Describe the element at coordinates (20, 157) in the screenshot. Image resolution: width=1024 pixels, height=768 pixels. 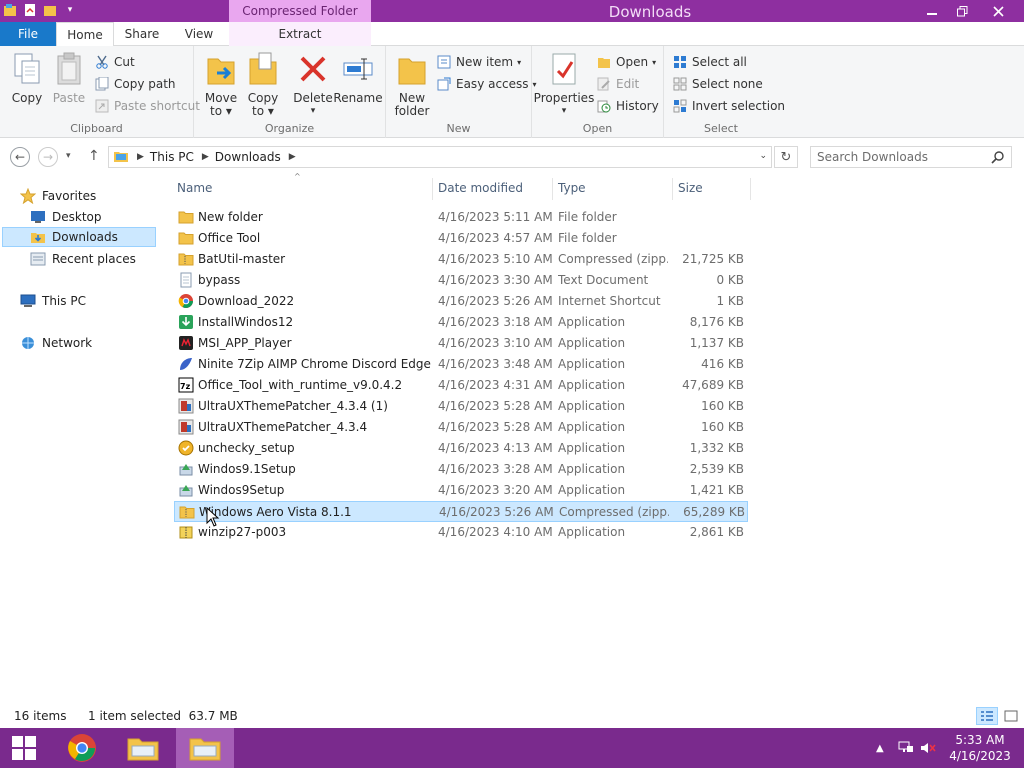
I see `back-button: ←` at that location.